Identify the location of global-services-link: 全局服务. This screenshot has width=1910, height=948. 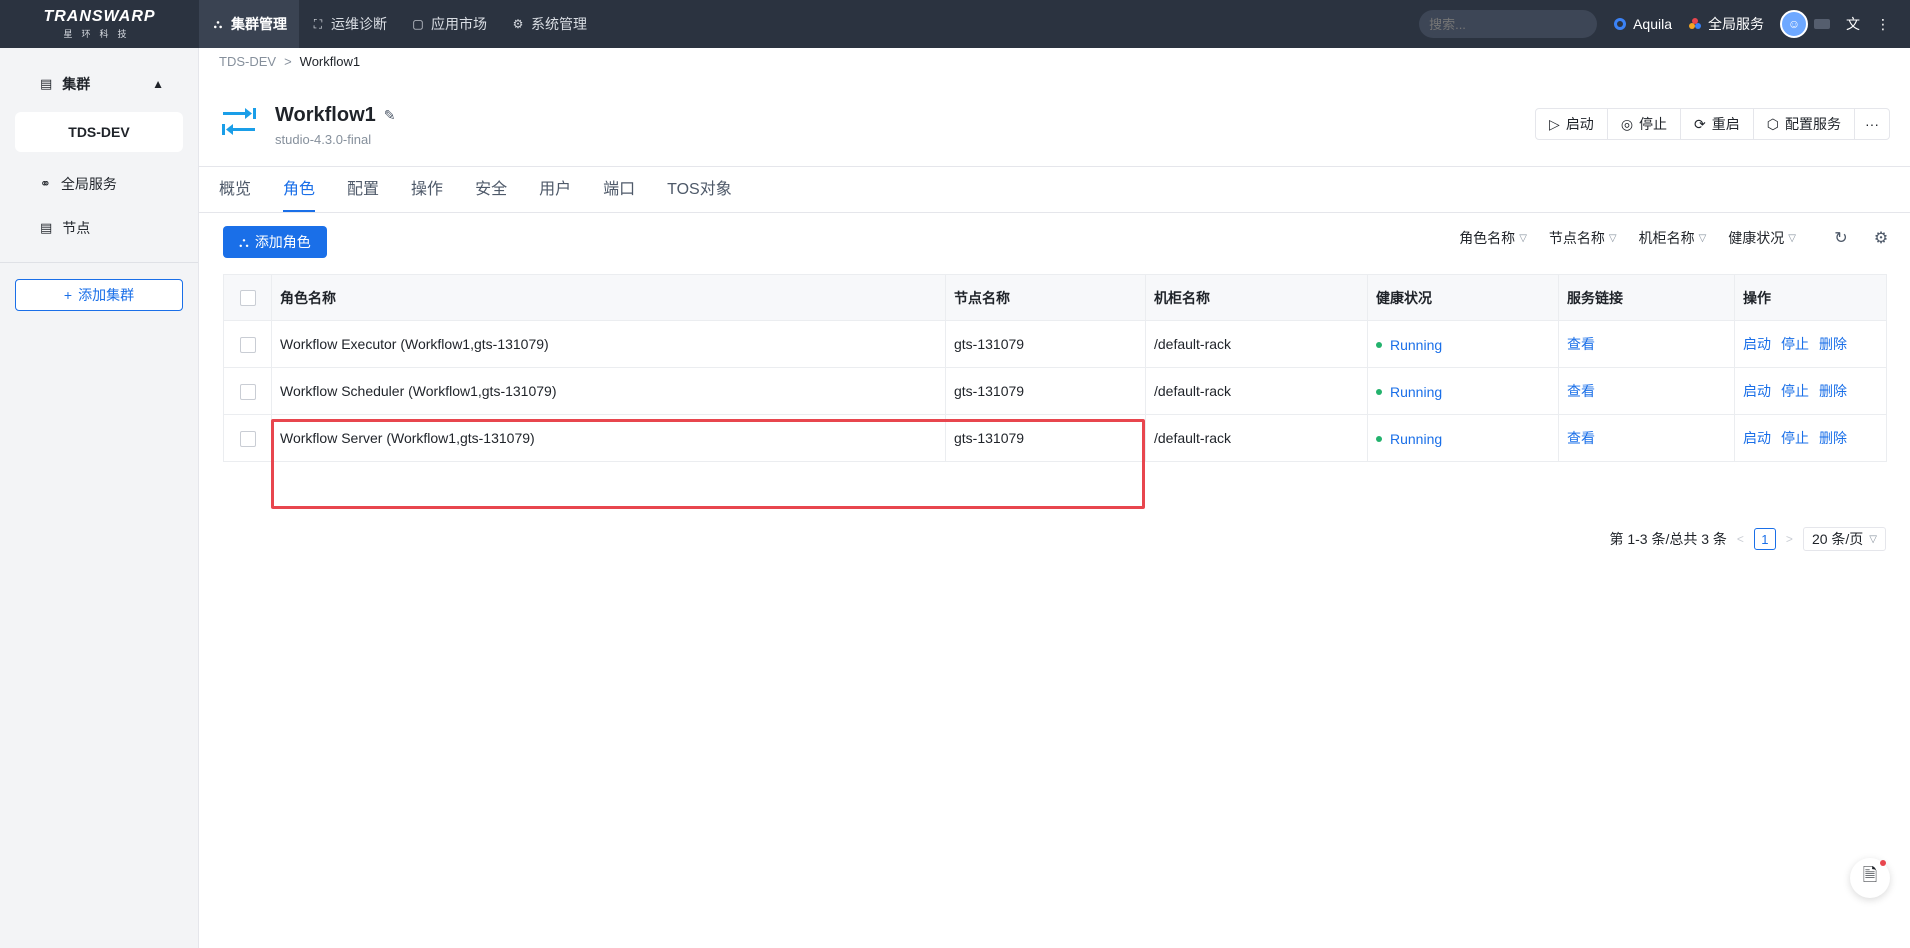
(1726, 24).